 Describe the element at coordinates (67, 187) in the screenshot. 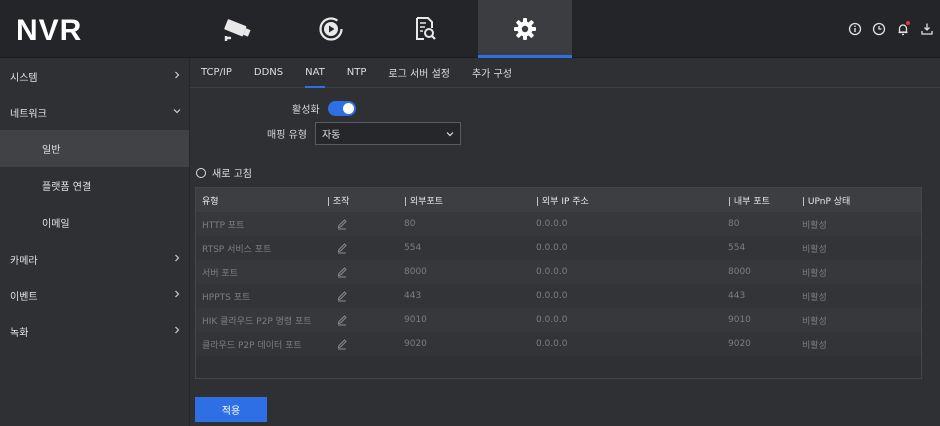

I see `sidebar-item-label: 플랫폼 연결` at that location.